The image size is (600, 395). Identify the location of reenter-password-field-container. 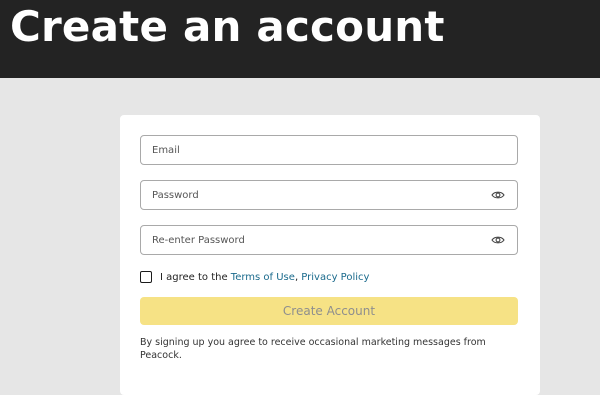
(329, 240).